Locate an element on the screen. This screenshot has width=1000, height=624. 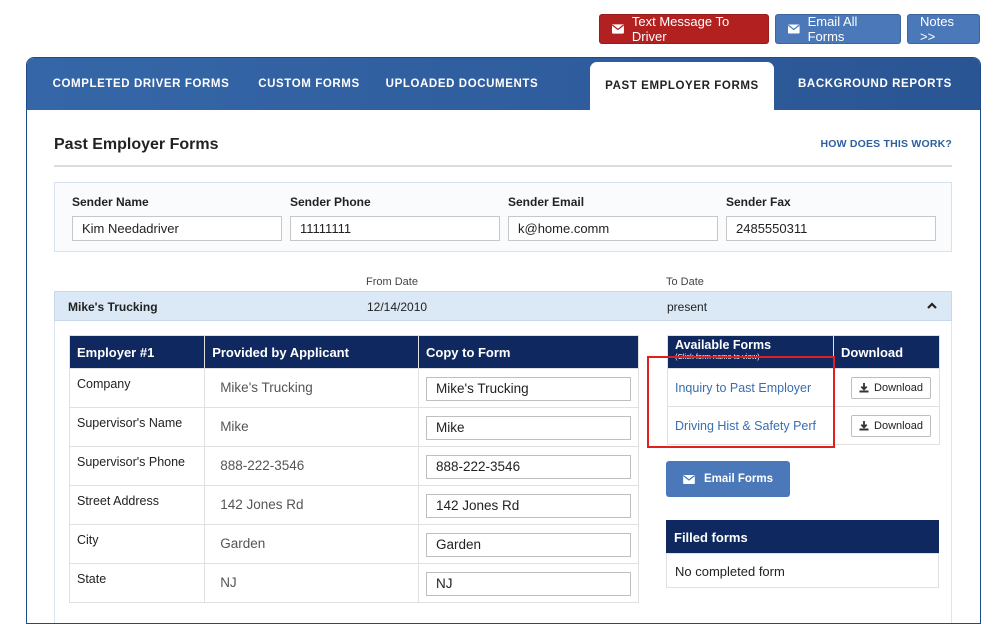
sender-phone-label: Sender Phone is located at coordinates (330, 202).